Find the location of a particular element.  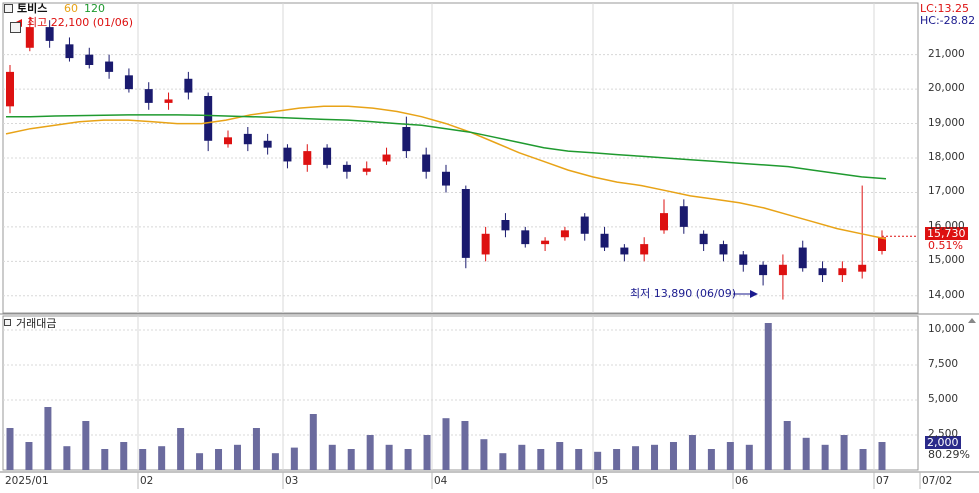

calendar-icon is located at coordinates (15, 27).